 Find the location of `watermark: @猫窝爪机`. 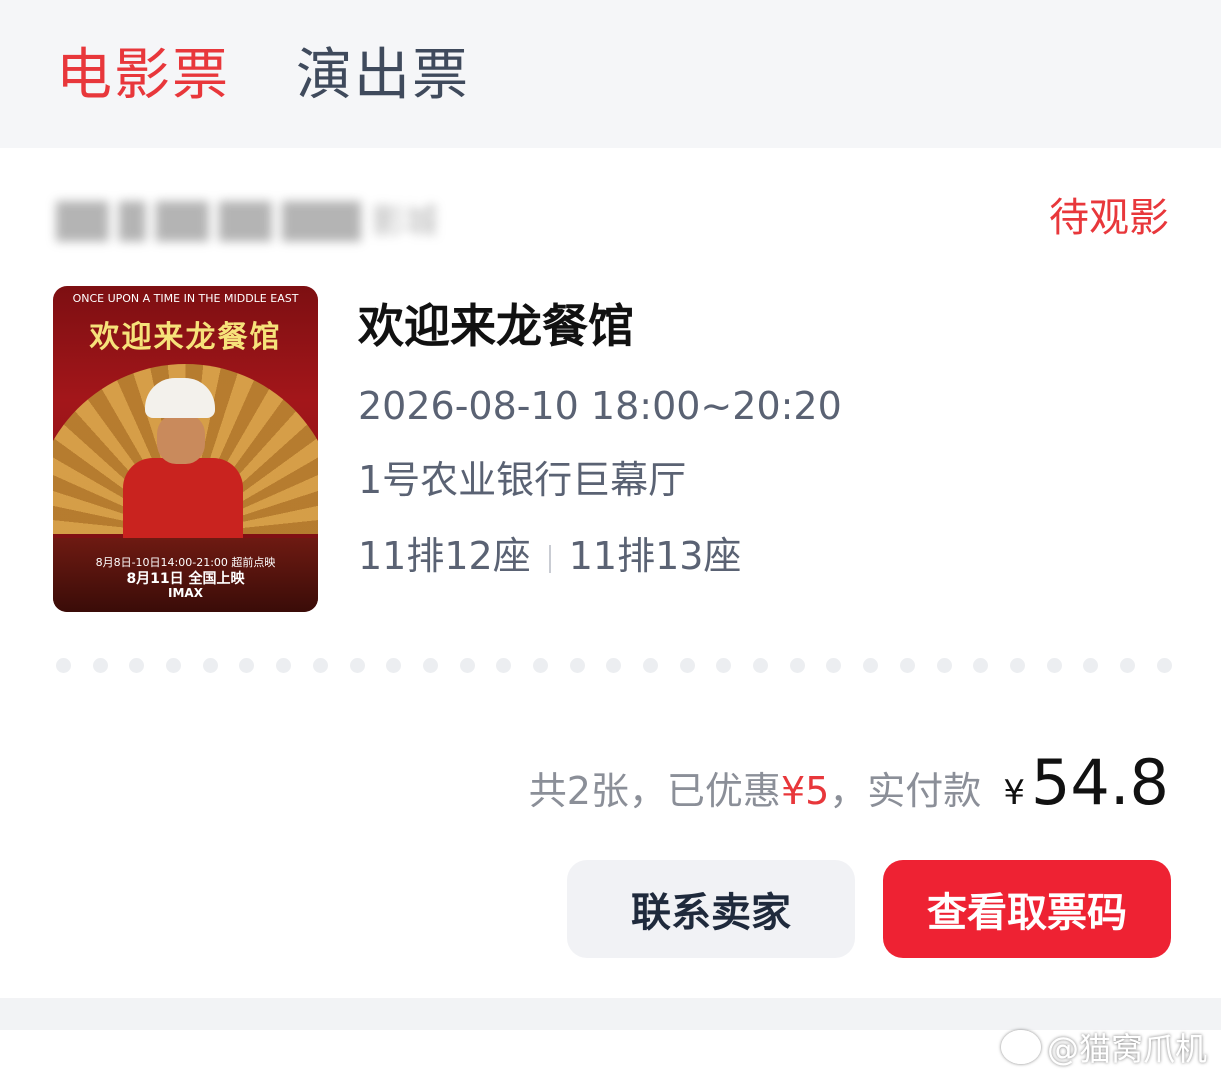

watermark: @猫窝爪机 is located at coordinates (1103, 1047).